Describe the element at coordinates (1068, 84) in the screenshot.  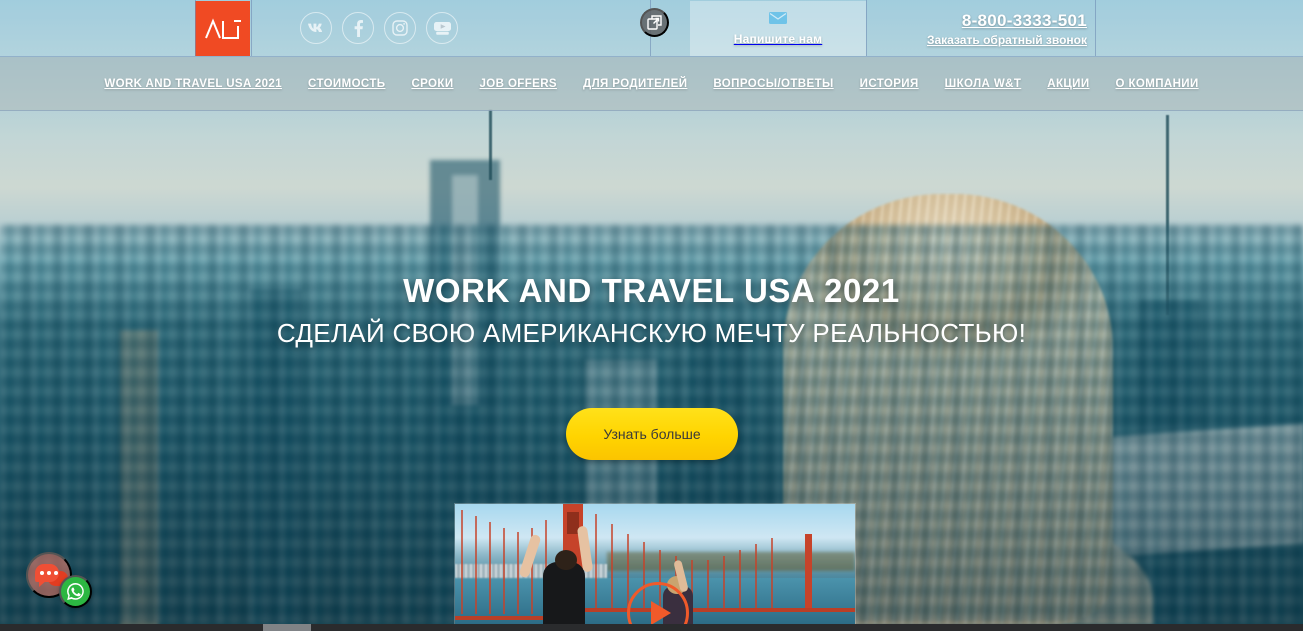
I see `nav-item-promos: АКЦИИ` at that location.